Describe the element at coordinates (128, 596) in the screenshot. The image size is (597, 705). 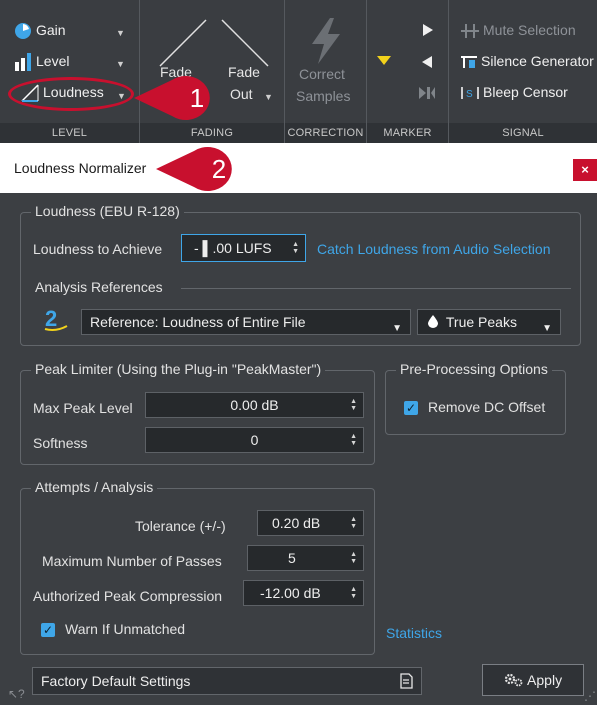
I see `peak-compression-label: Authorized Peak Compression` at that location.